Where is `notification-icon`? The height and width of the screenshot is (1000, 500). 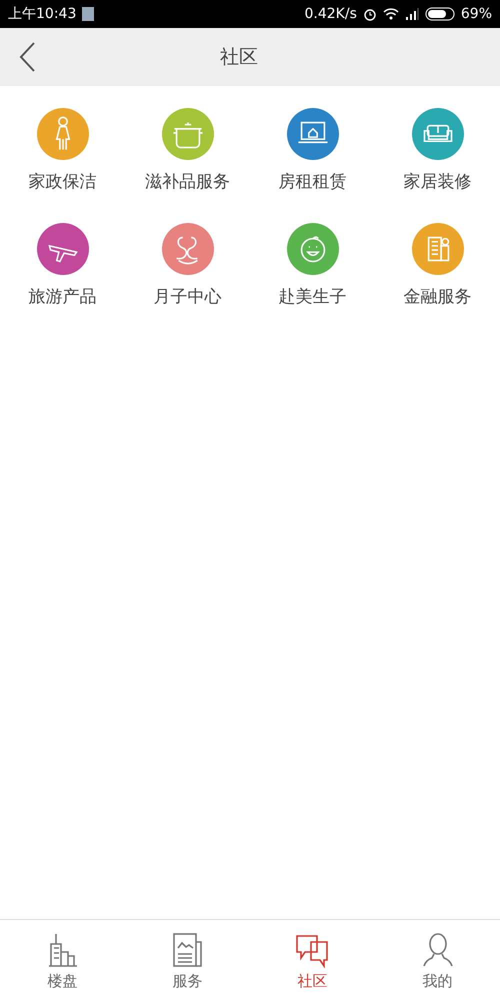
notification-icon is located at coordinates (88, 14).